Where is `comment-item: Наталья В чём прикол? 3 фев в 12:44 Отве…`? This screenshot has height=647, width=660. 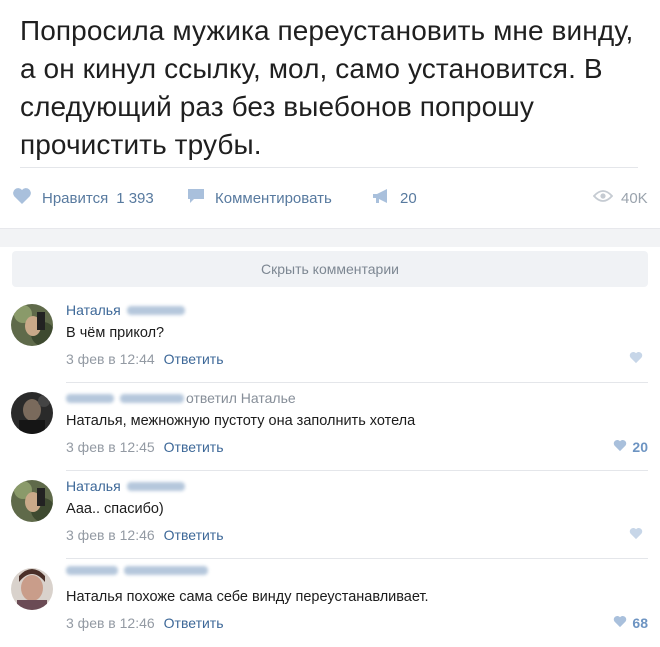 comment-item: Наталья В чём прикол? 3 фев в 12:44 Отве… is located at coordinates (330, 339).